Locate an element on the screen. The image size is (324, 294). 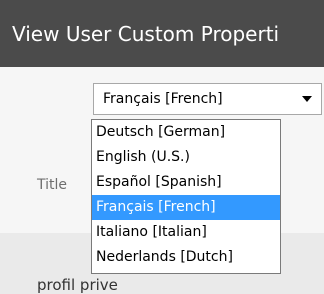
chevron-down-icon is located at coordinates (307, 99).